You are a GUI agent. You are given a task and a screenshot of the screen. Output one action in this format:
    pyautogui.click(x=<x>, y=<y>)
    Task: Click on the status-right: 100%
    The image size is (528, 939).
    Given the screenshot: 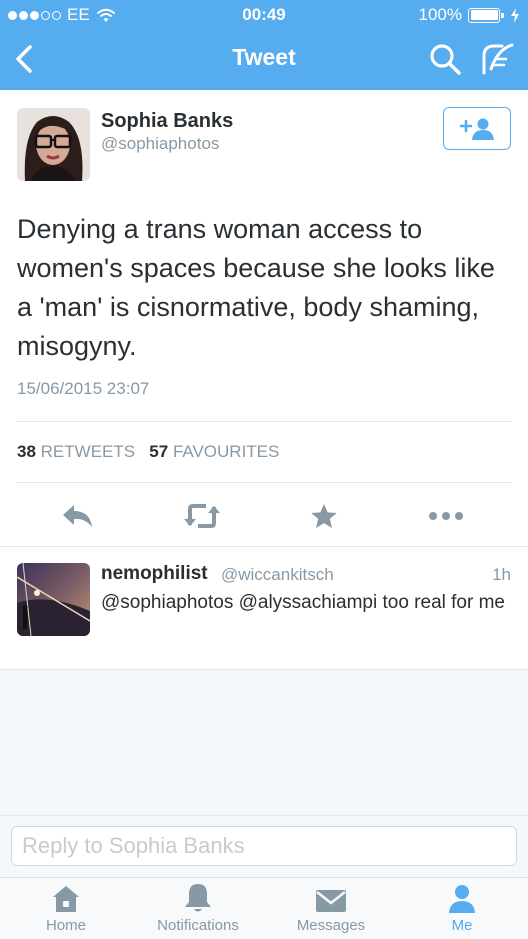 What is the action you would take?
    pyautogui.click(x=469, y=15)
    